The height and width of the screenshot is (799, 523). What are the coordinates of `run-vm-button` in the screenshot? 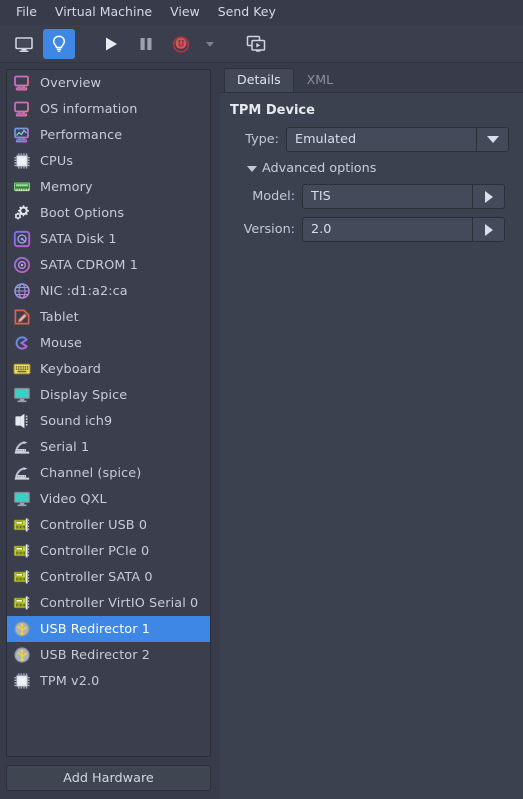 It's located at (111, 44).